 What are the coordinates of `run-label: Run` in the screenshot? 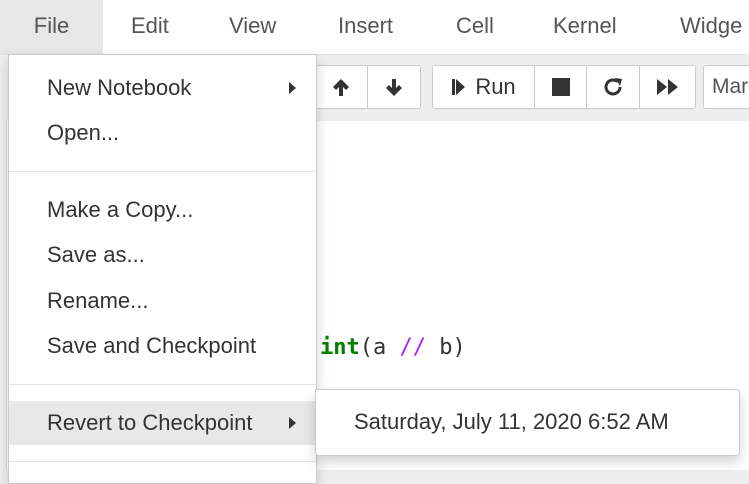 It's located at (495, 86).